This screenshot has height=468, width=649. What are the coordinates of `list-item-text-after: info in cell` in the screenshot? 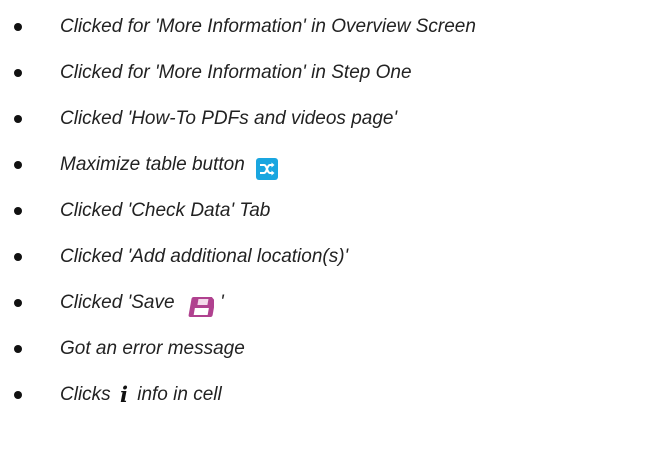 It's located at (179, 395).